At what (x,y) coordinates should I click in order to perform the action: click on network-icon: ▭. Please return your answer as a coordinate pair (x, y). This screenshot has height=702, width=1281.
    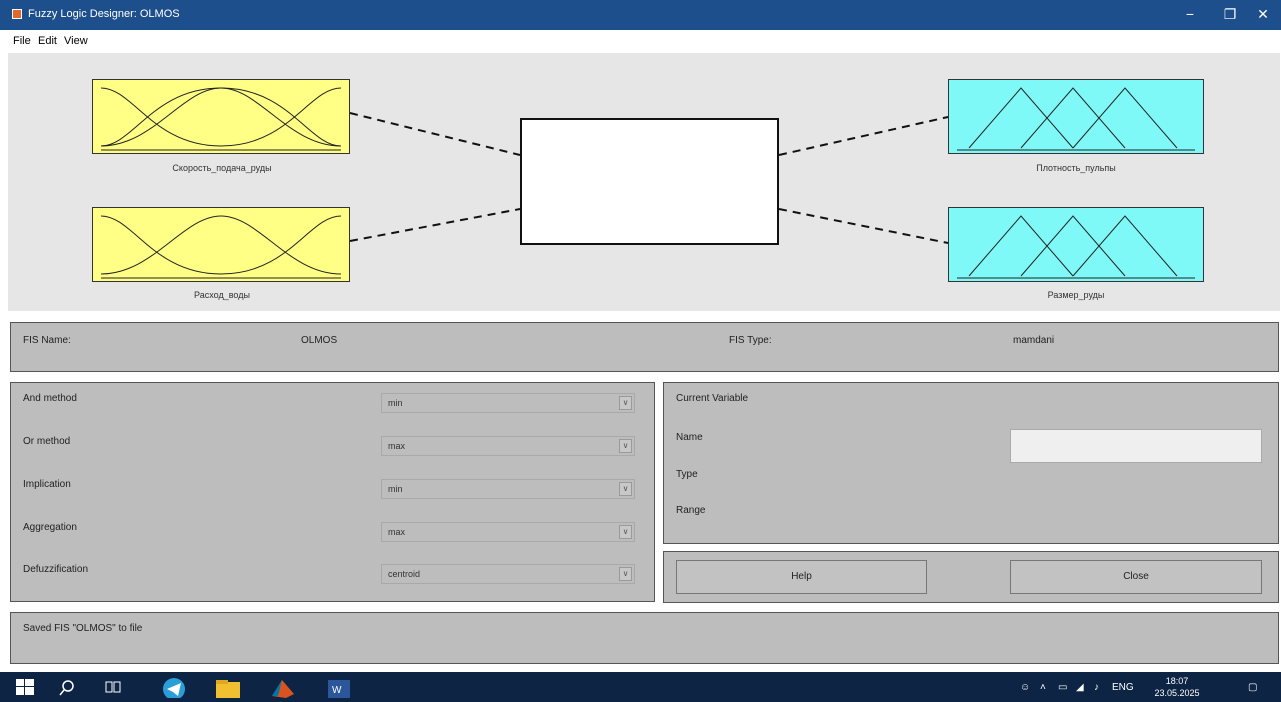
    Looking at the image, I should click on (1062, 687).